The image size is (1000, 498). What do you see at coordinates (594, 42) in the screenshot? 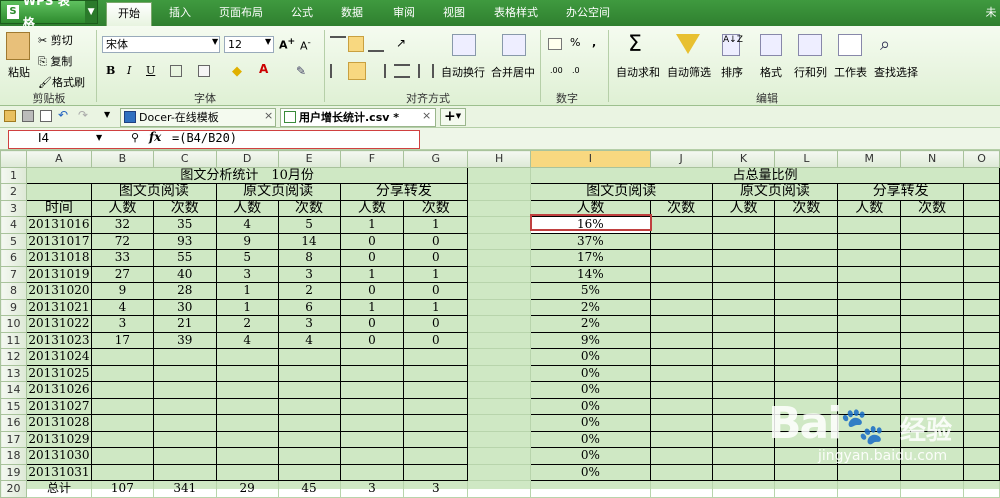
I see `comma-icon: ,` at bounding box center [594, 42].